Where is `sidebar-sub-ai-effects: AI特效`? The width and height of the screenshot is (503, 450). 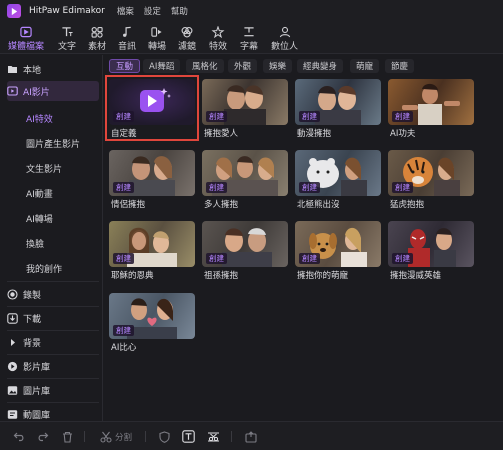 sidebar-sub-ai-effects: AI特效 is located at coordinates (39, 118).